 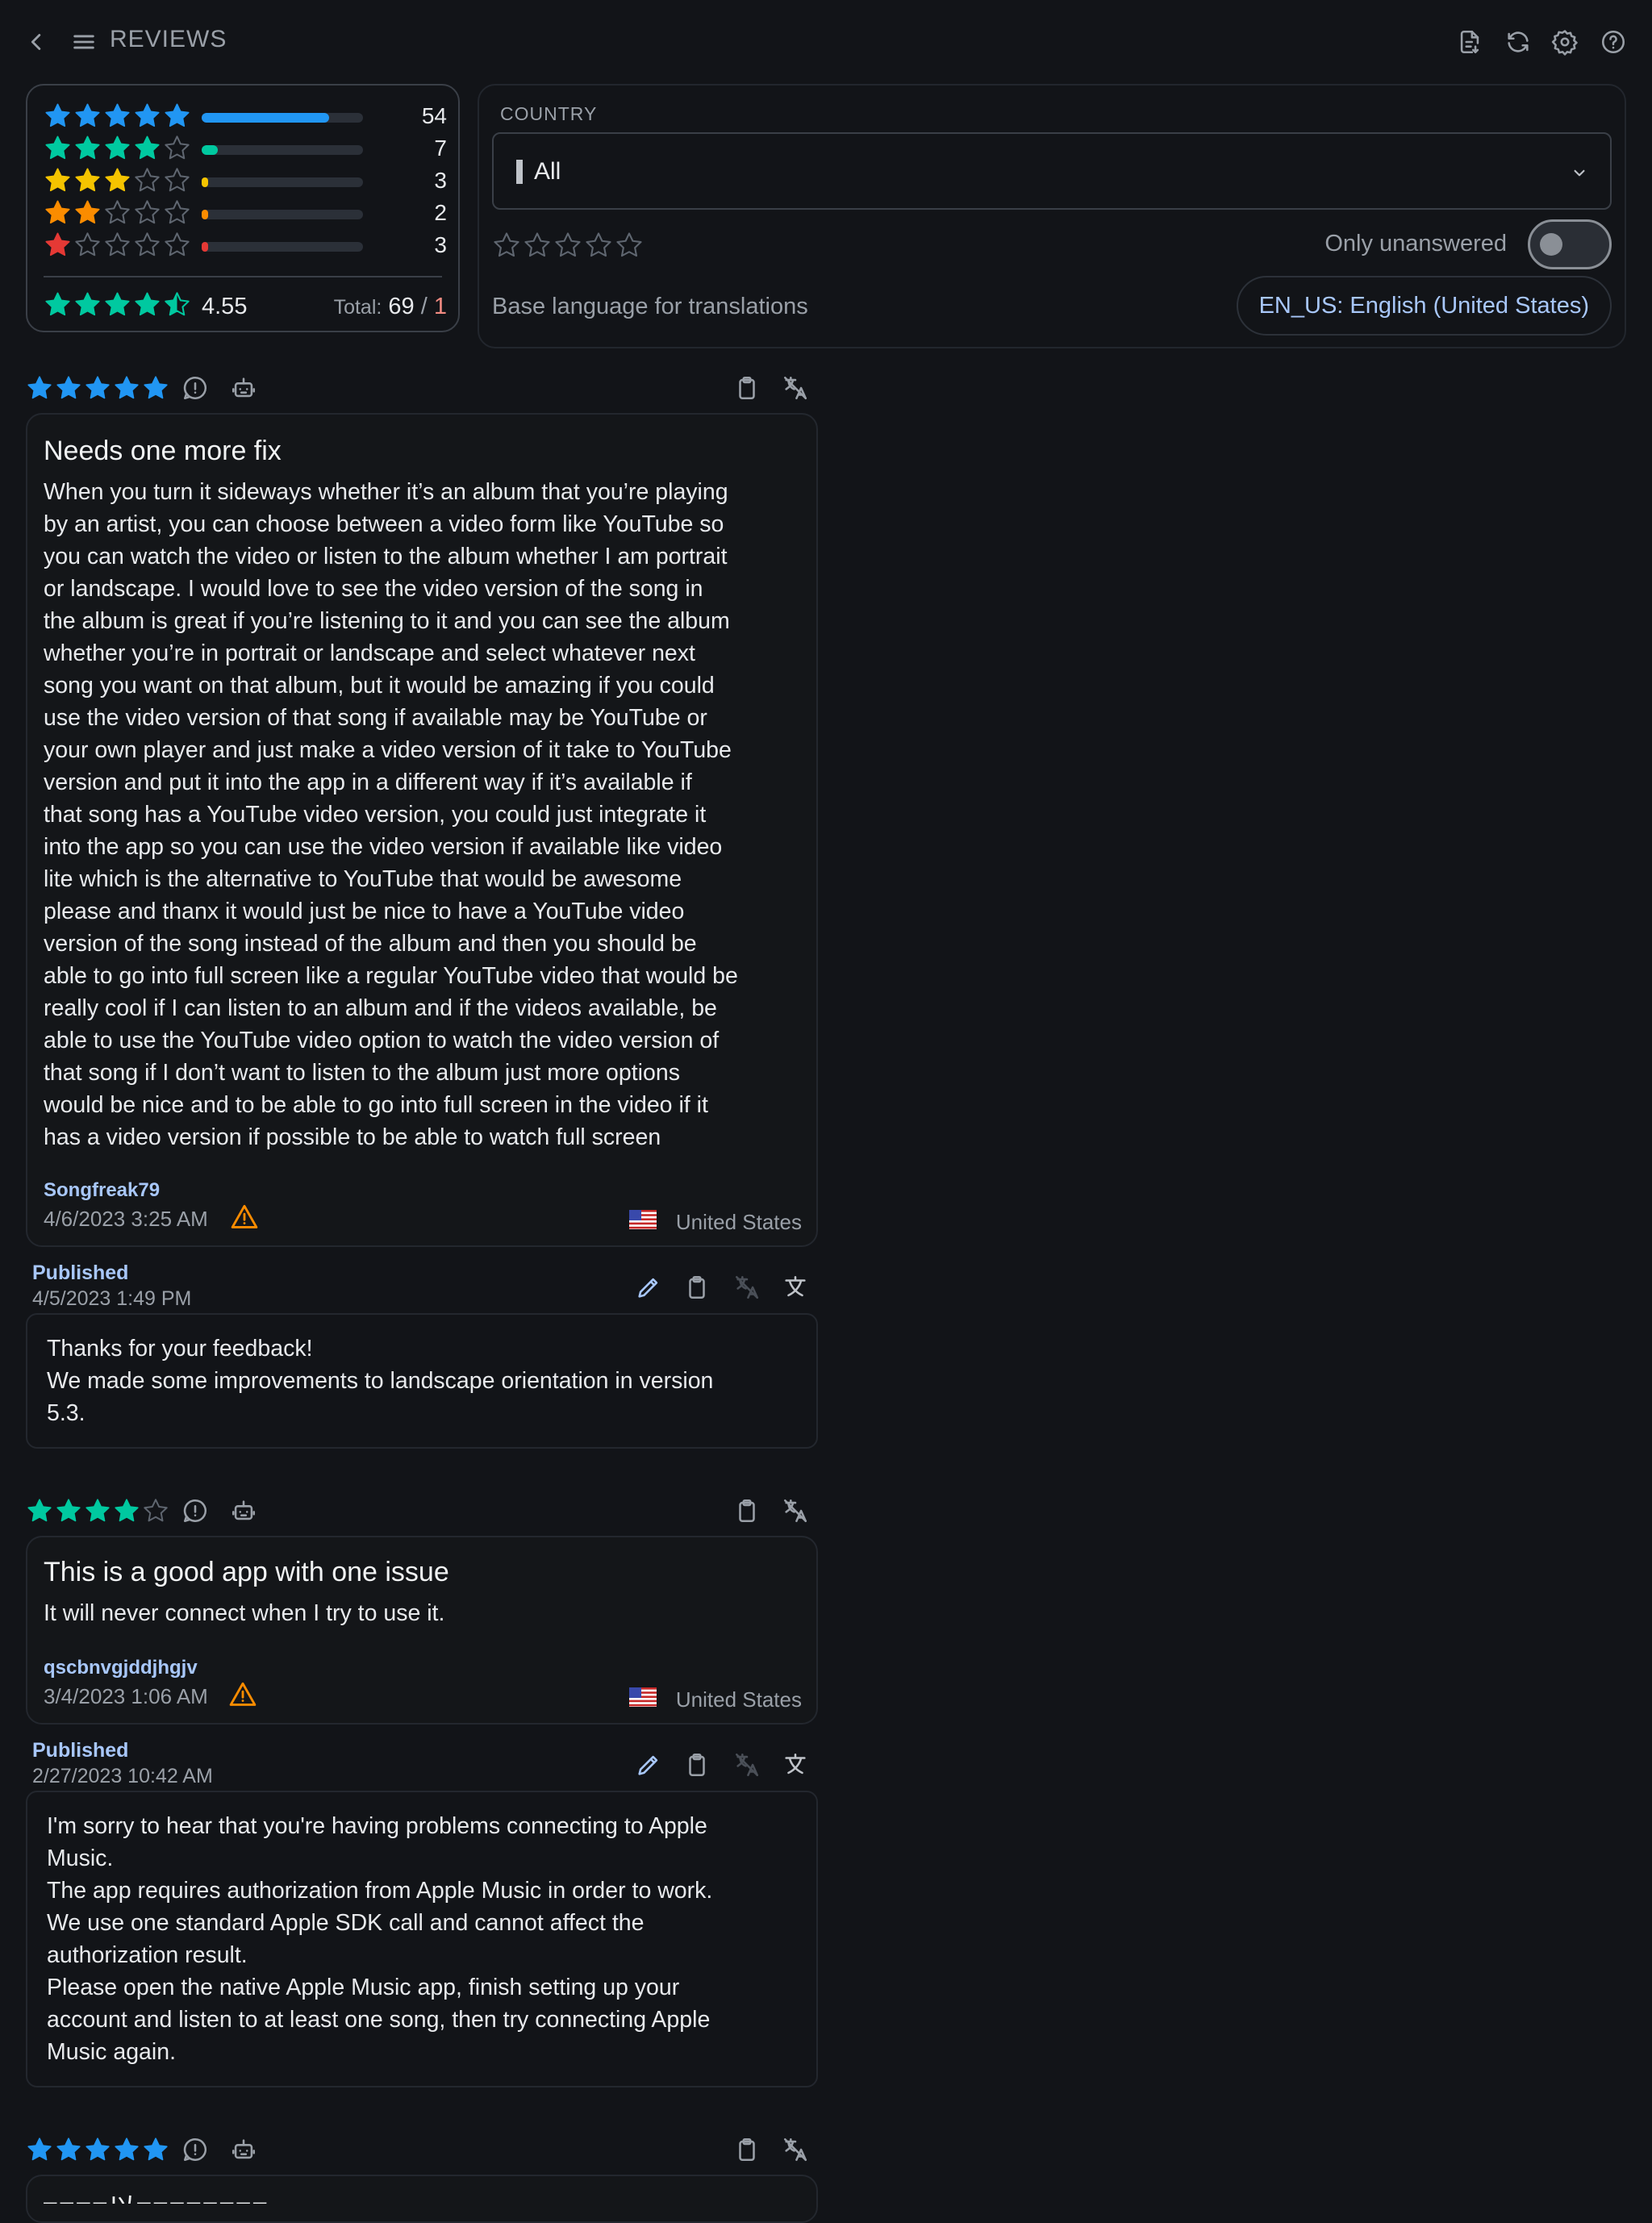 I want to click on rating-row-2: 2, so click(x=245, y=213).